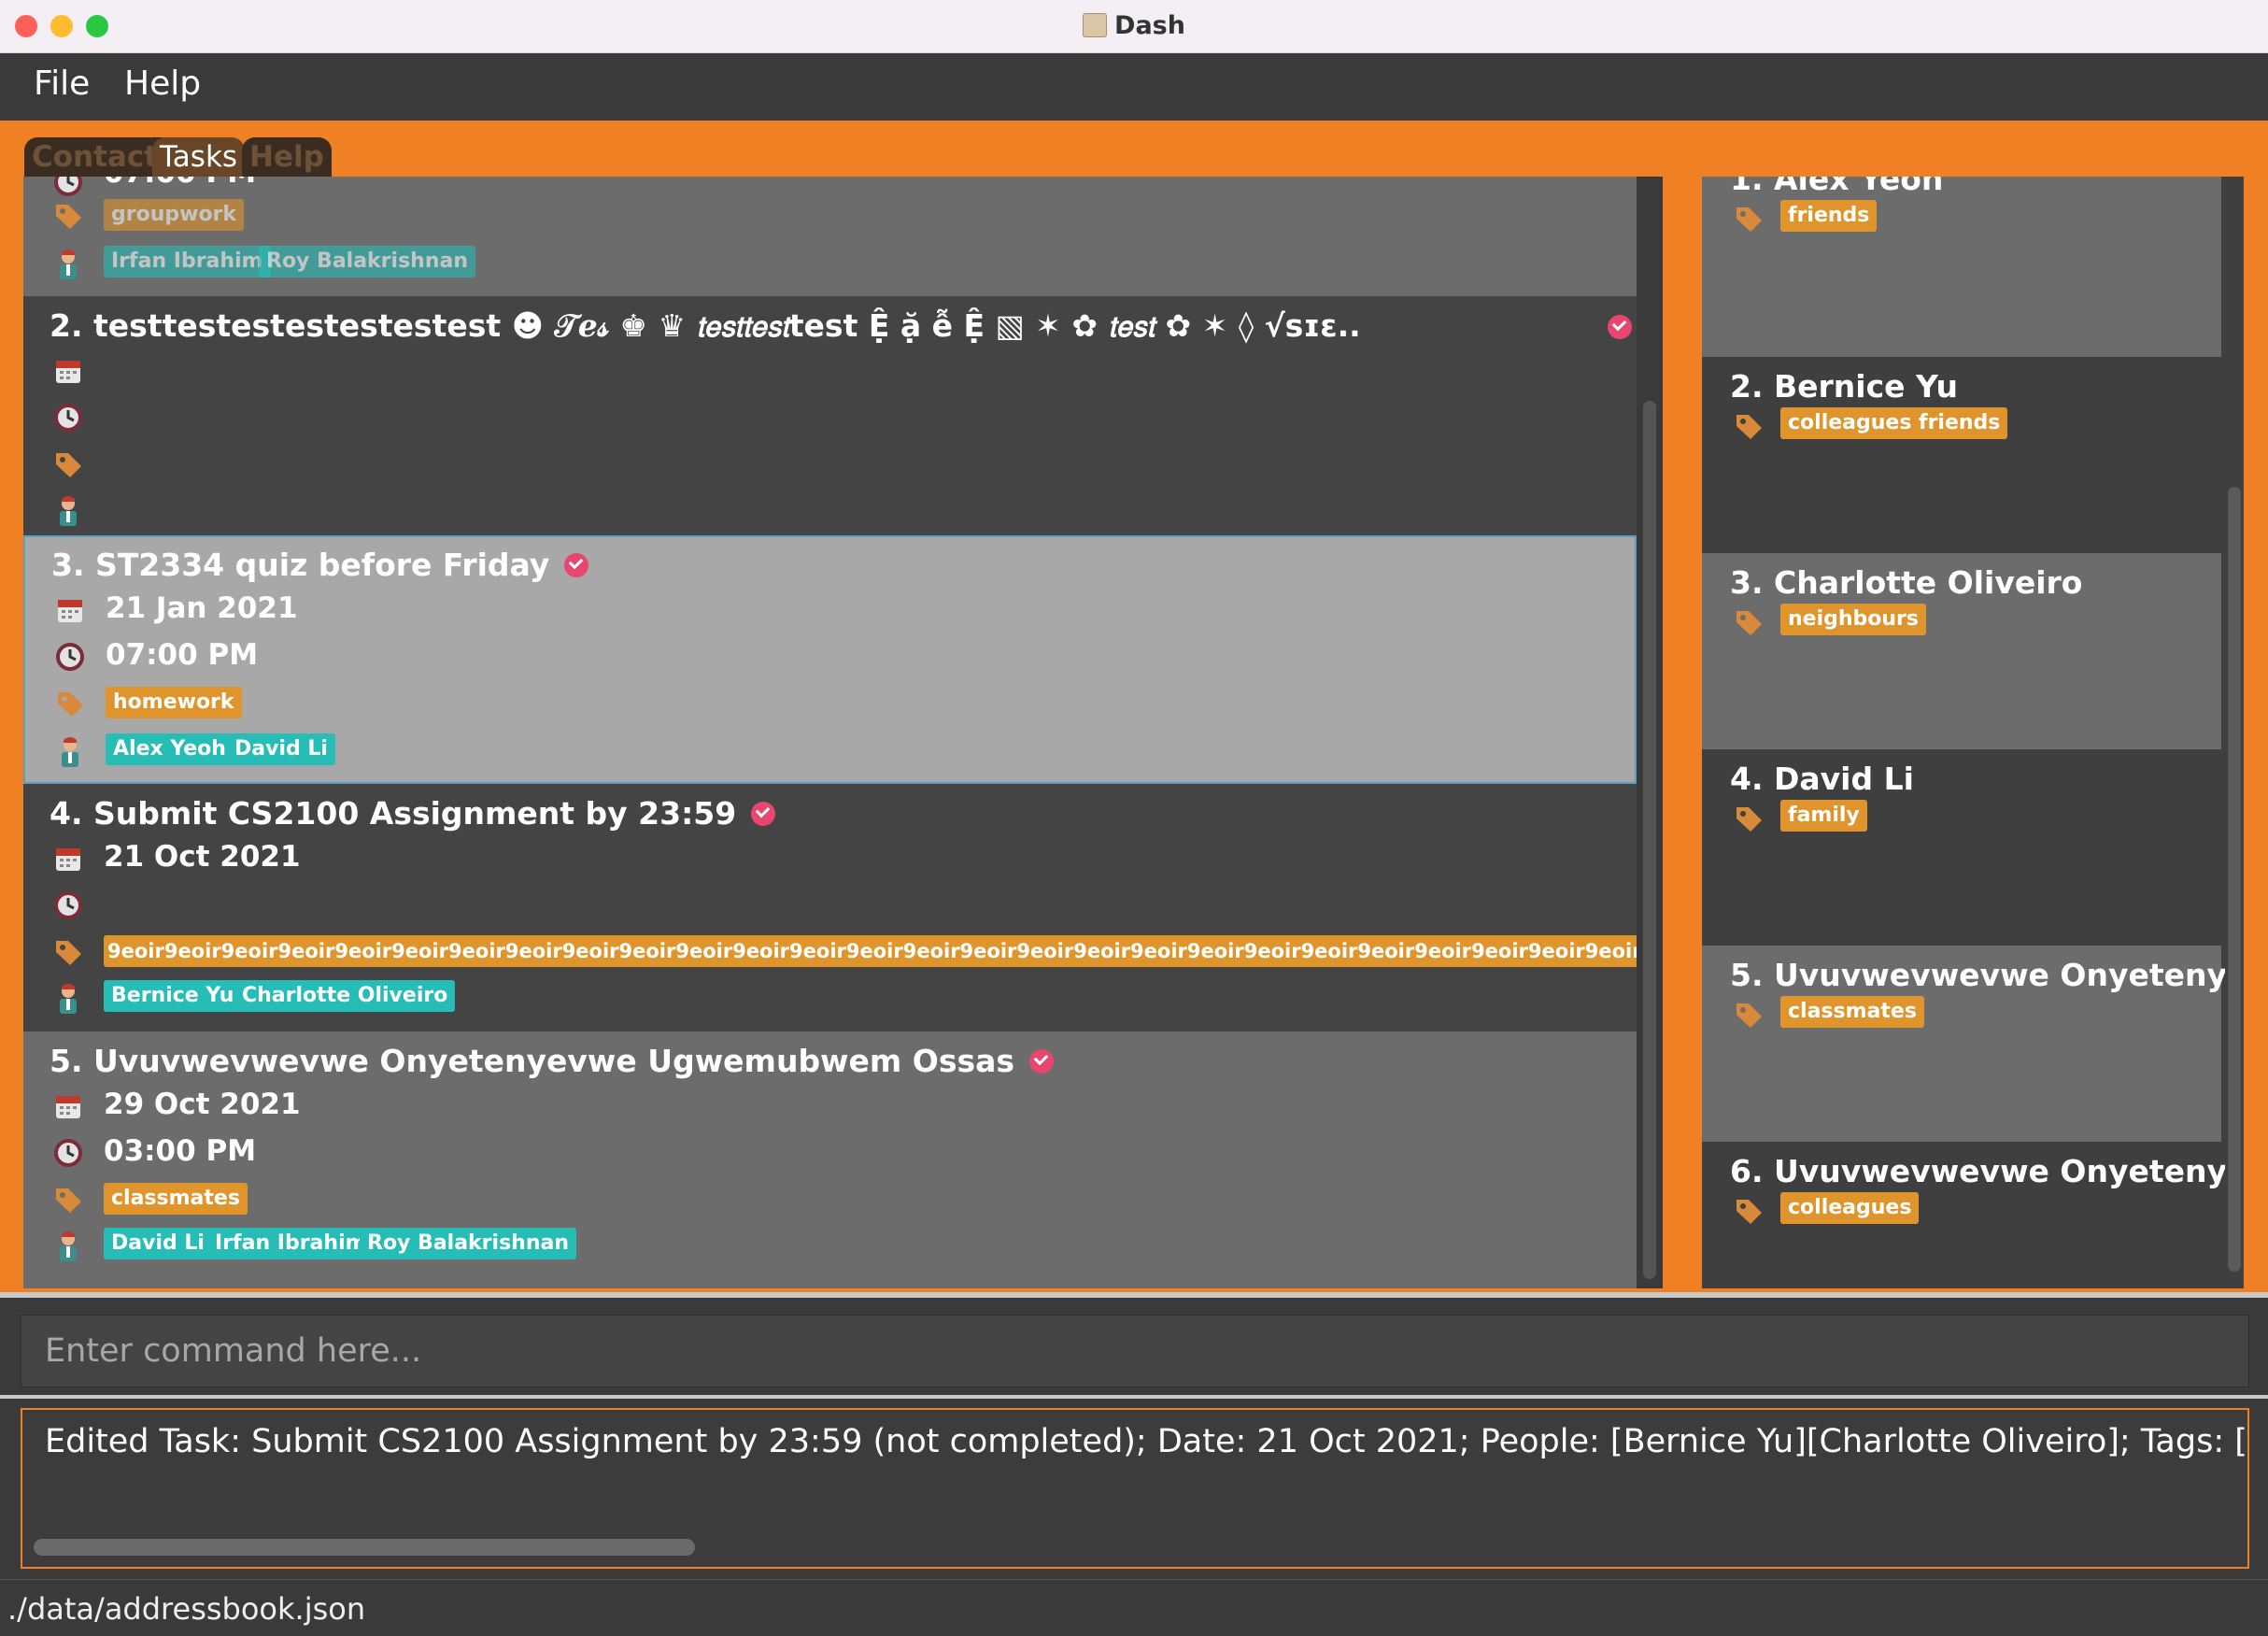  What do you see at coordinates (1928, 582) in the screenshot?
I see `contact-name-text: Charlotte Oliveiro` at bounding box center [1928, 582].